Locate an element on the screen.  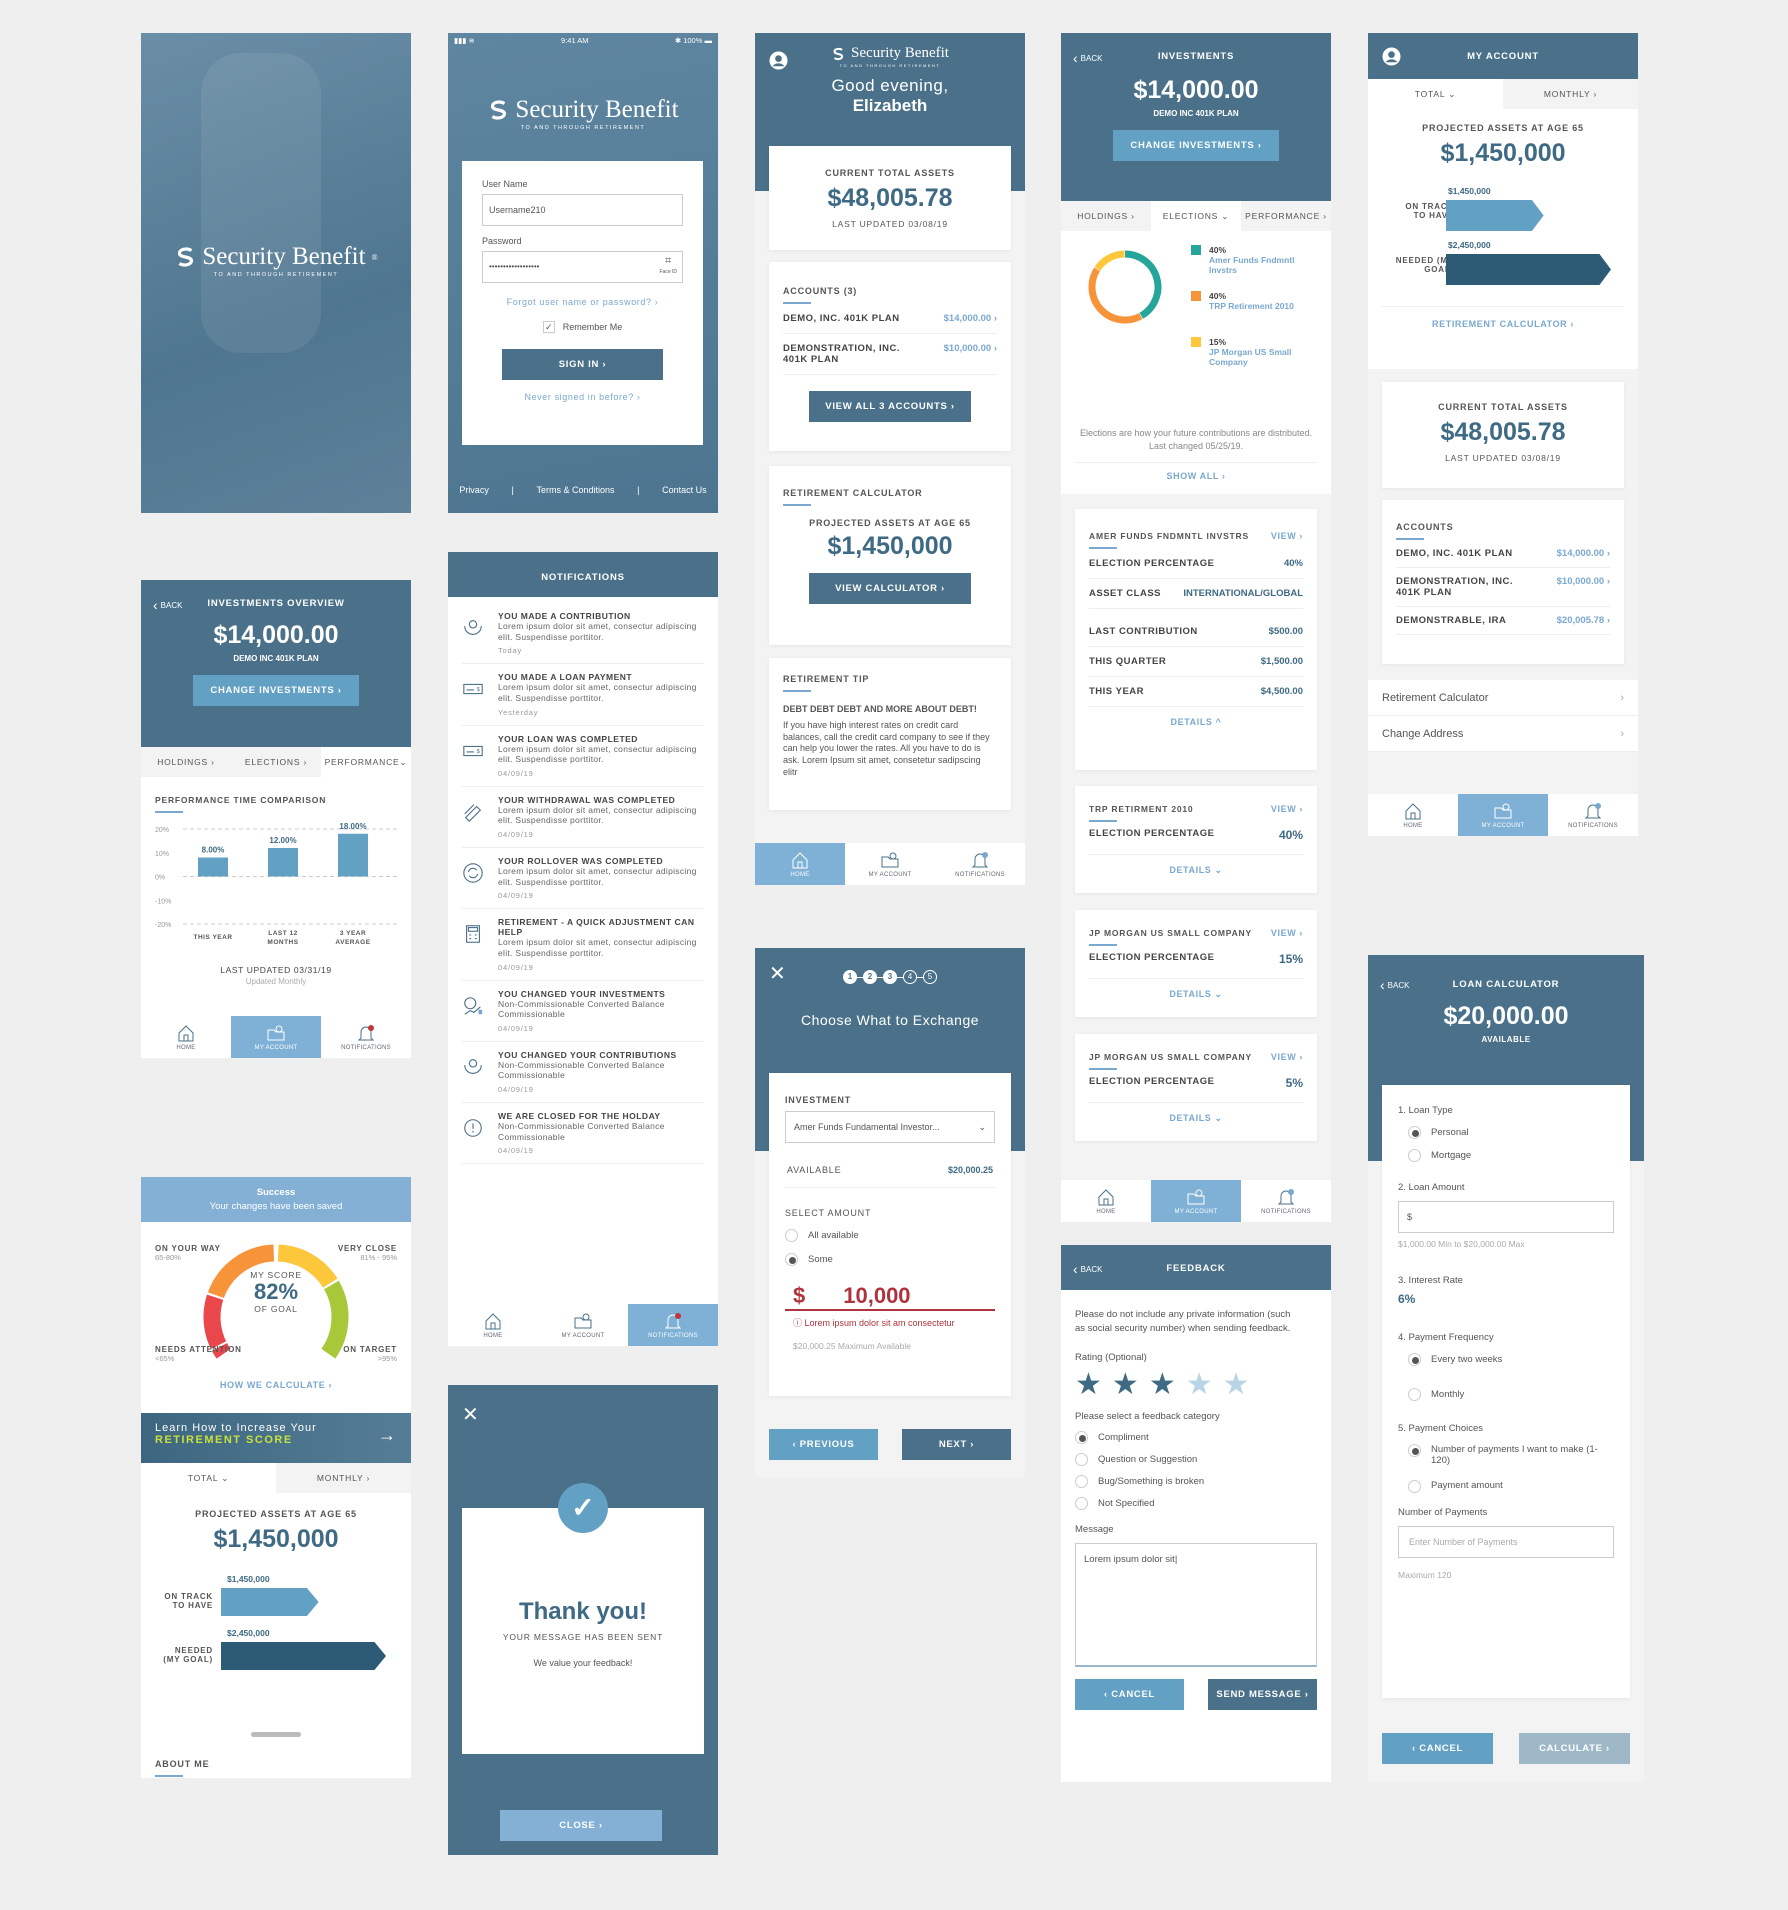
send-message-button: SEND MESSAGE › is located at coordinates (1262, 1694).